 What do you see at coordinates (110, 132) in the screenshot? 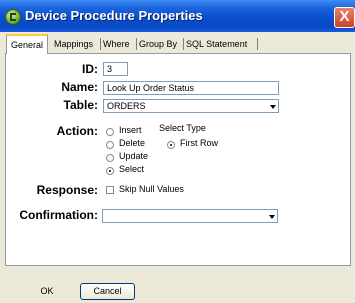
I see `radio-insert` at bounding box center [110, 132].